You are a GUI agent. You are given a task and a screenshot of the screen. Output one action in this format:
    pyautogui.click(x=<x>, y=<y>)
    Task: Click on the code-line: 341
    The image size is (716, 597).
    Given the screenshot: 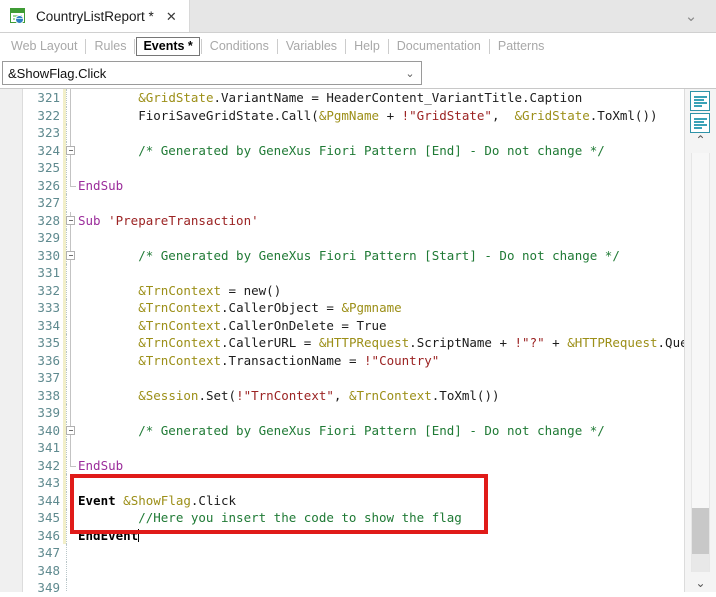 What is the action you would take?
    pyautogui.click(x=342, y=448)
    